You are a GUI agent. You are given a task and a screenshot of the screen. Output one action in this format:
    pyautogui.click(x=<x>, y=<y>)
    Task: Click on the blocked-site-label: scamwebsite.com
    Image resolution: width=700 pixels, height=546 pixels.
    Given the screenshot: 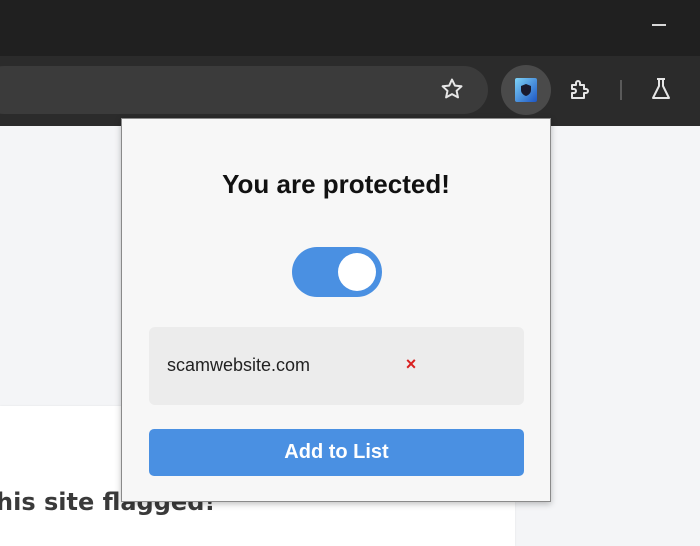 What is the action you would take?
    pyautogui.click(x=239, y=365)
    